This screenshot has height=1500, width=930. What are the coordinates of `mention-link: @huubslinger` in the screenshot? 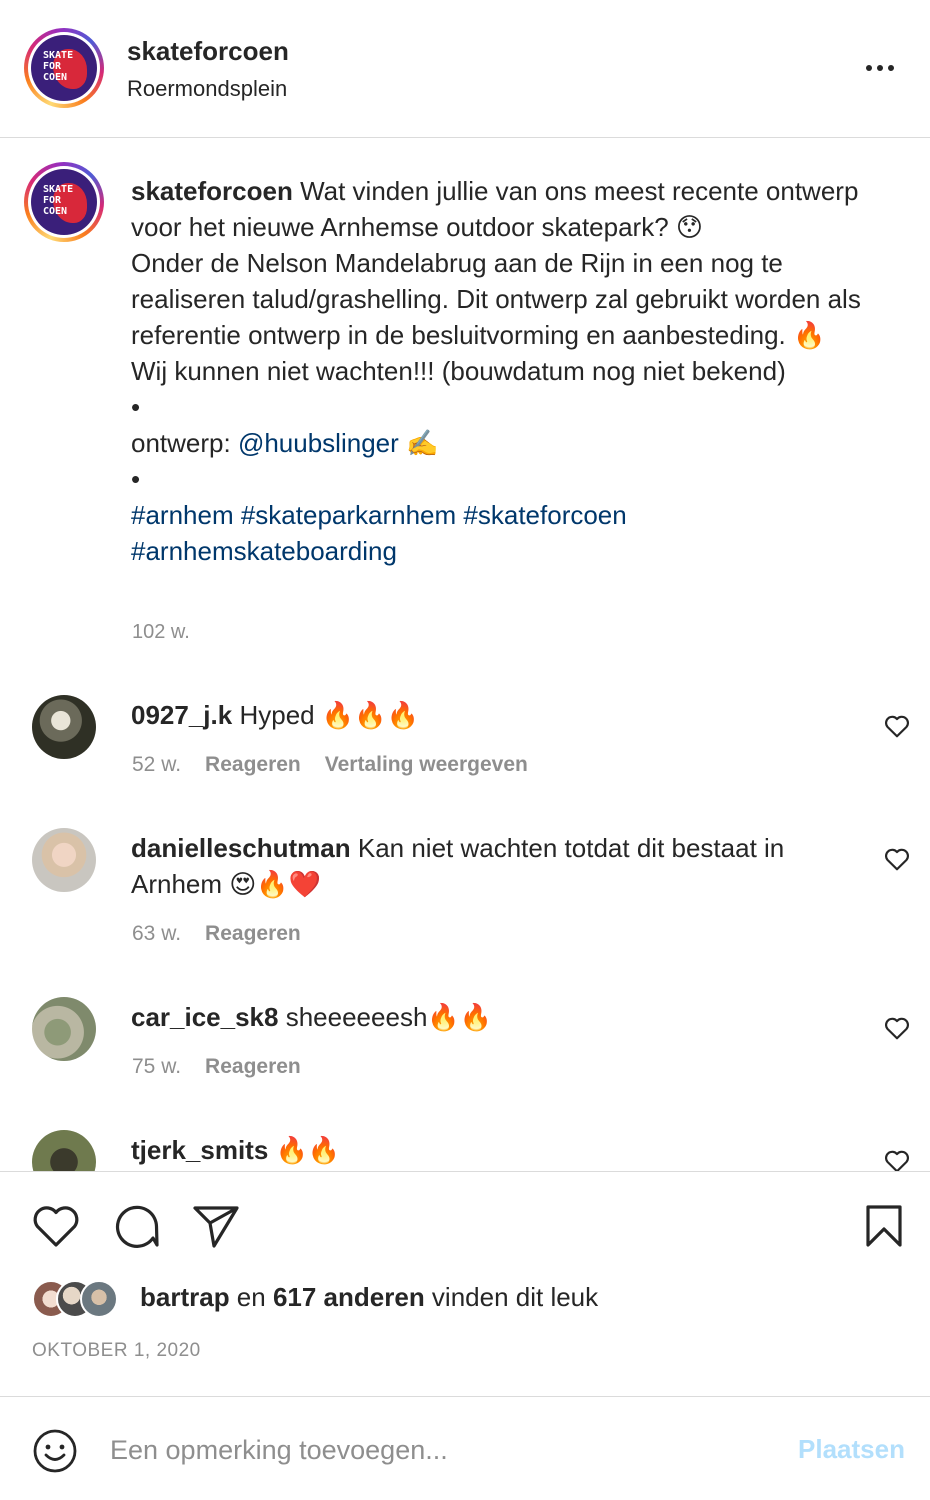 It's located at (318, 443).